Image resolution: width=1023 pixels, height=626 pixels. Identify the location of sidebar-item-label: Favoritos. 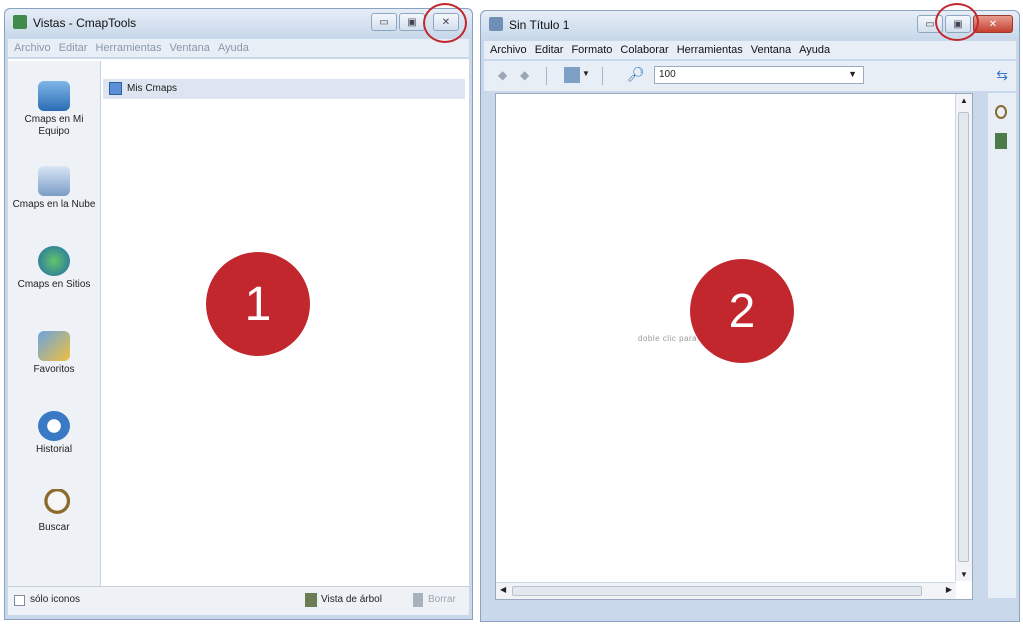
(54, 369).